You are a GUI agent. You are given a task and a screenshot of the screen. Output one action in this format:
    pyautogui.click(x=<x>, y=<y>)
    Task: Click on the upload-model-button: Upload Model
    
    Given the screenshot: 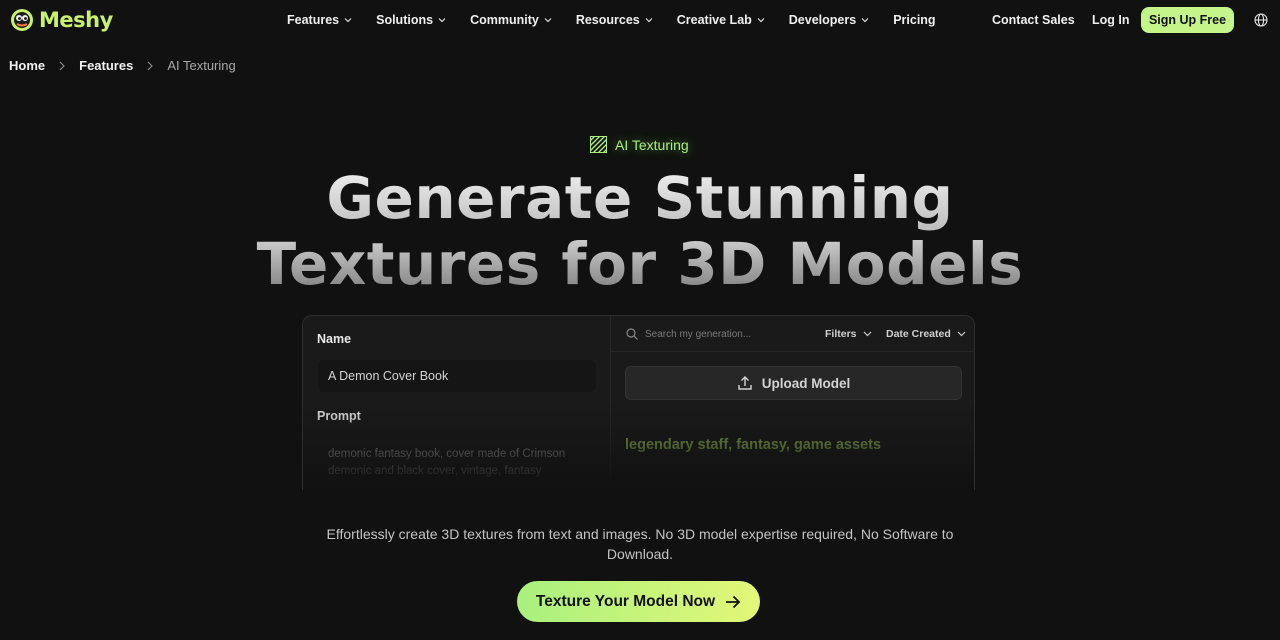 What is the action you would take?
    pyautogui.click(x=793, y=383)
    